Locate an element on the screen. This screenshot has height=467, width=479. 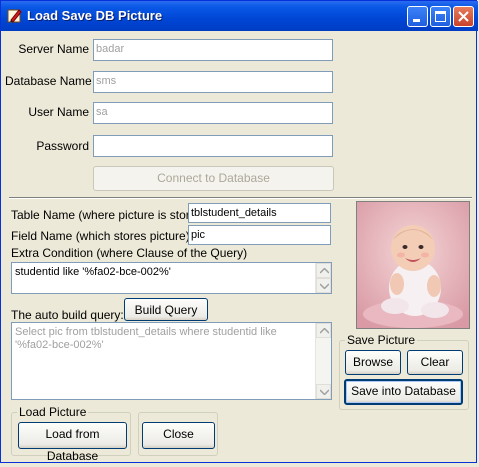
field-name-label: Field Name (which stores picture) is located at coordinates (100, 236).